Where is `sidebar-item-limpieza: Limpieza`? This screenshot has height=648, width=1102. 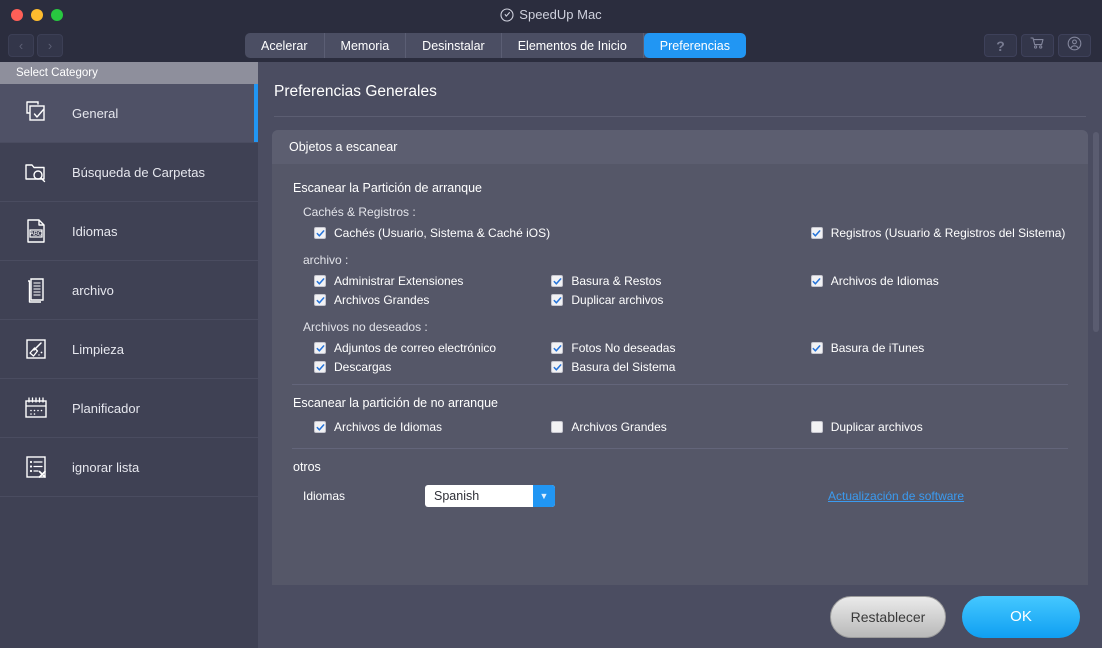 sidebar-item-limpieza: Limpieza is located at coordinates (129, 349).